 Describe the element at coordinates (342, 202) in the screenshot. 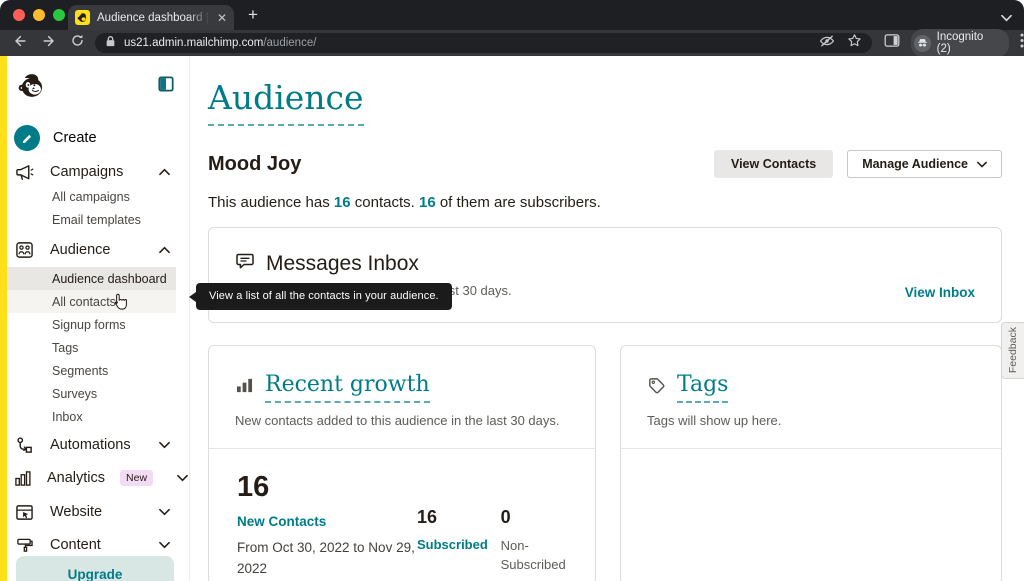

I see `contacts-count: 16` at that location.